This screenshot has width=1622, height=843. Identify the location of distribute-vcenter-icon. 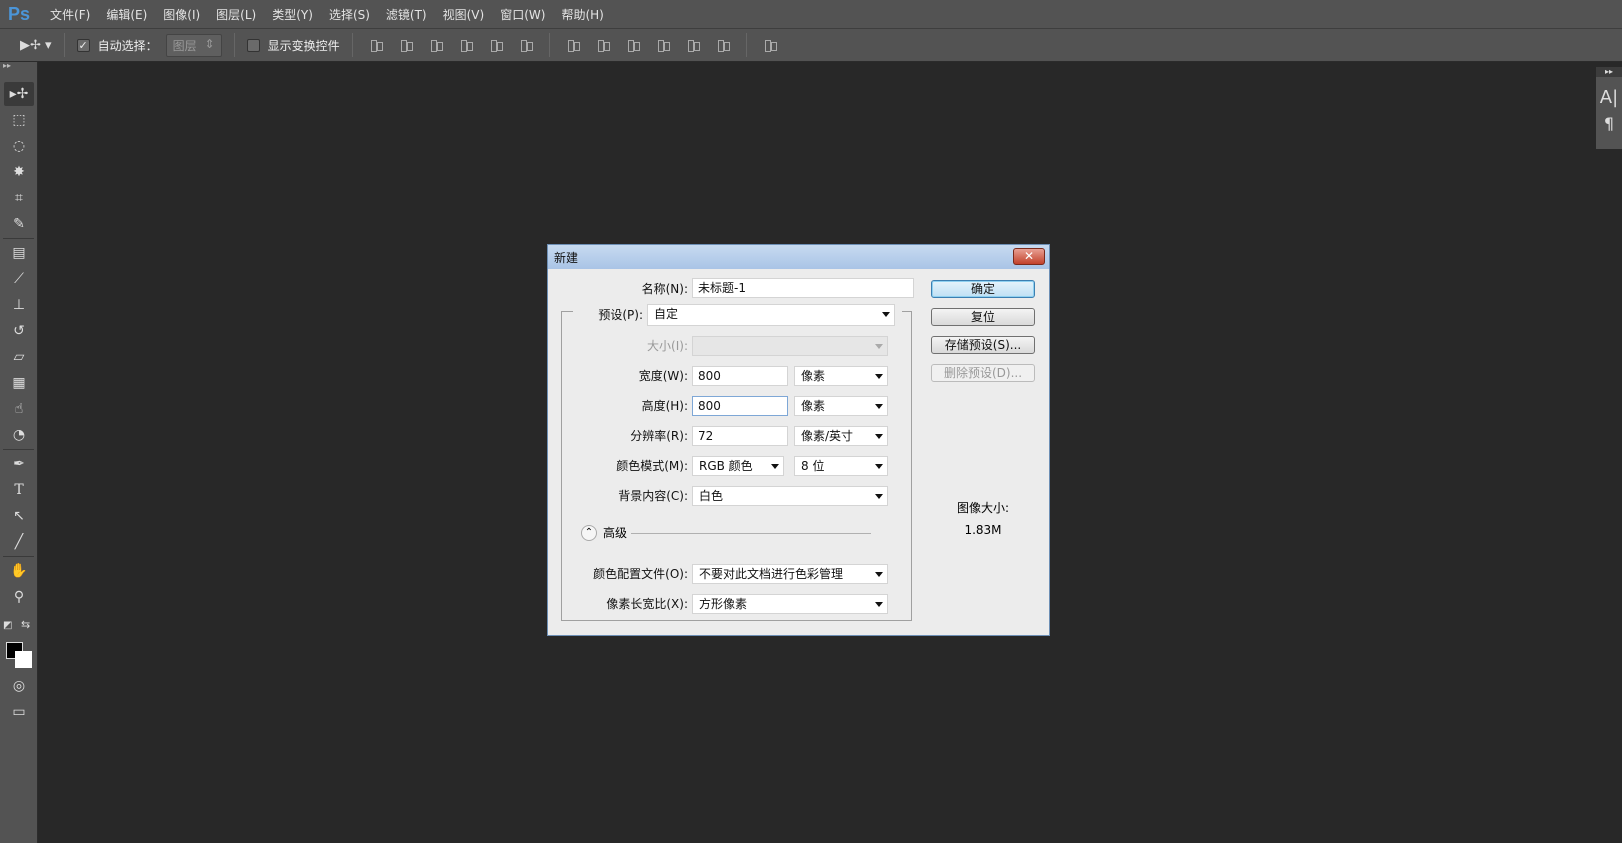
(603, 45).